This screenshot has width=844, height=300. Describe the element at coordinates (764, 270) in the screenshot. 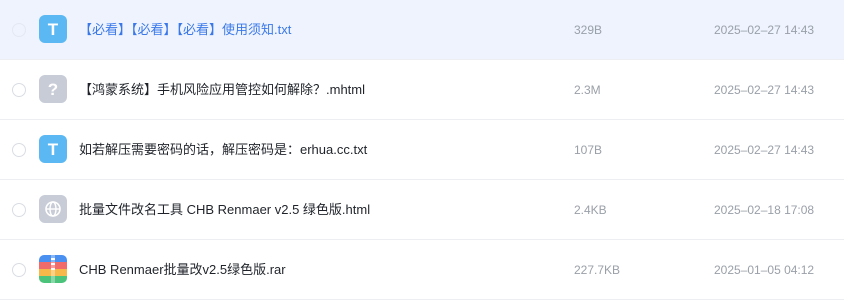

I see `file-date: 2025–01–05 04:12` at that location.